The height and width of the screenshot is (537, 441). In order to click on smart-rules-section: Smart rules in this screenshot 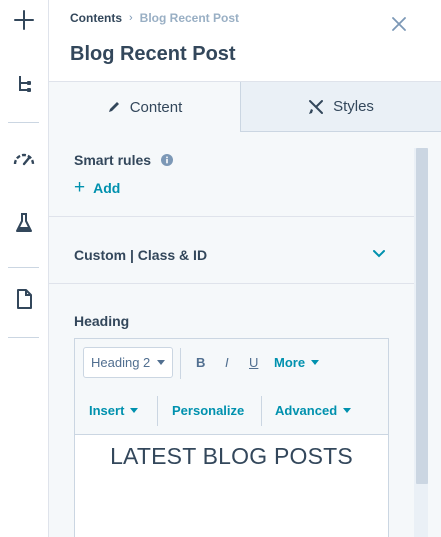, I will do `click(123, 160)`.